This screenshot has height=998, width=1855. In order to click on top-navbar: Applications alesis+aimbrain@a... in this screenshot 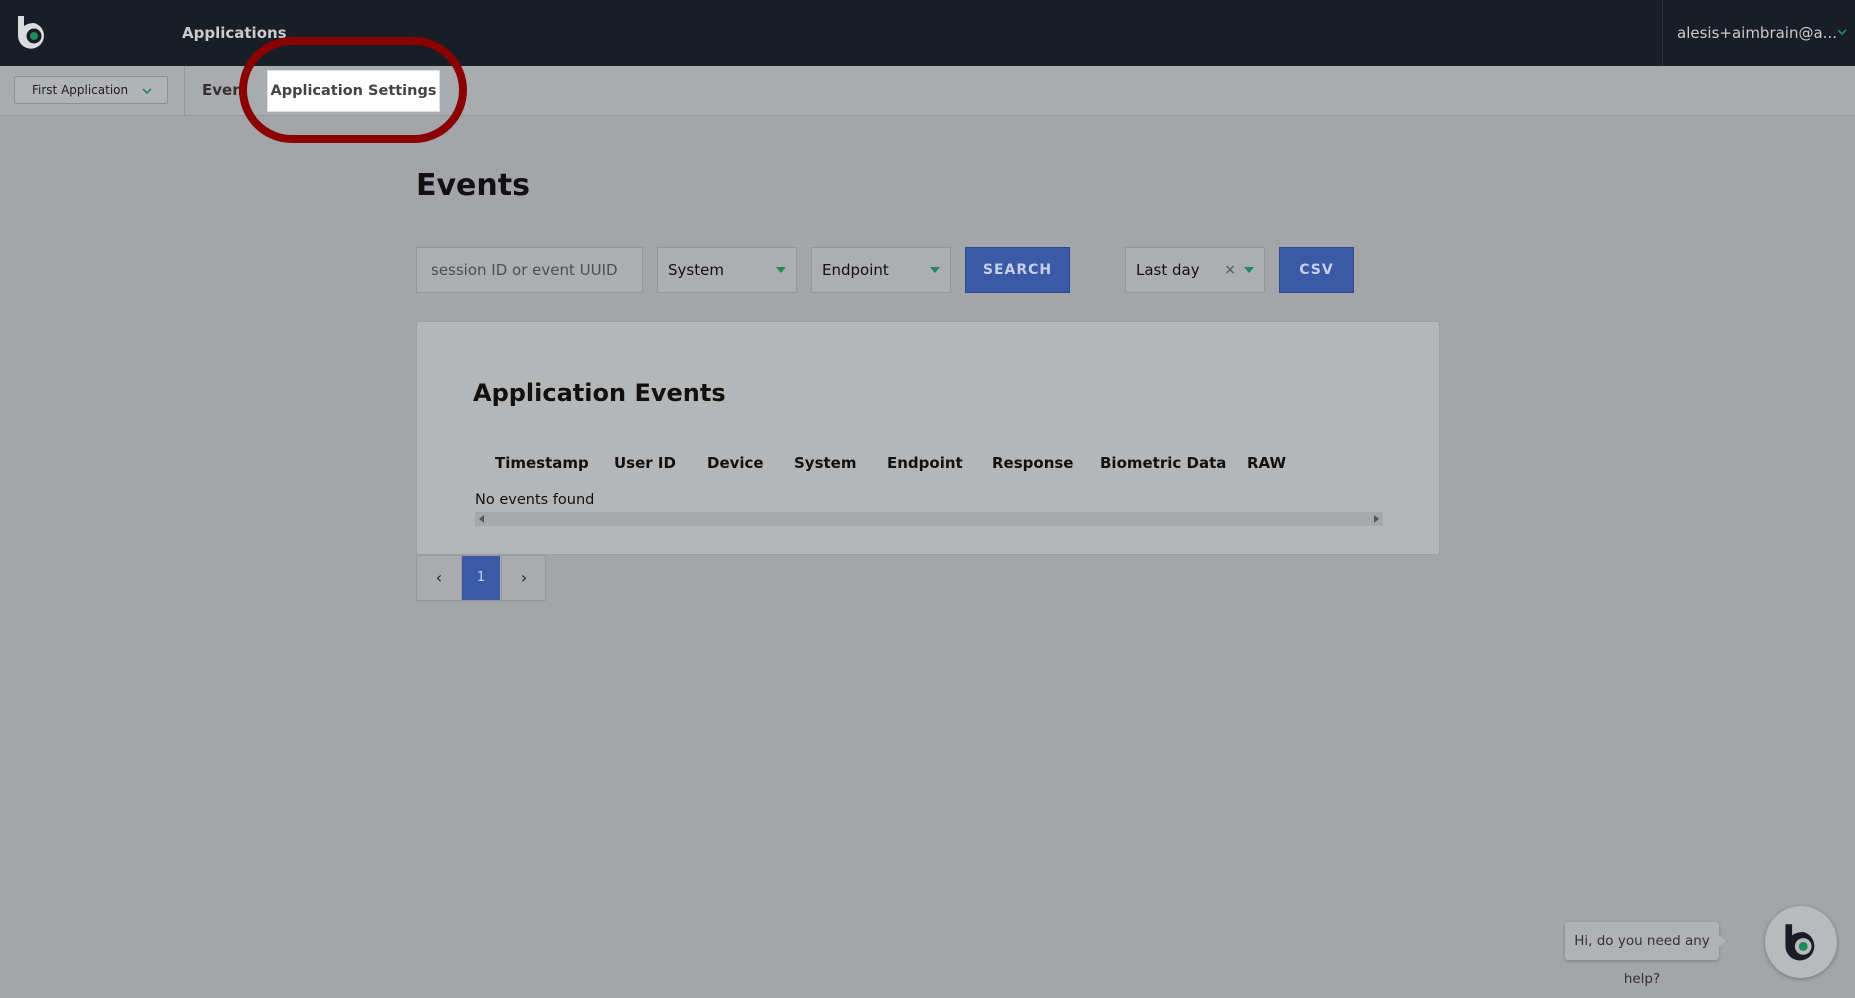, I will do `click(927, 33)`.